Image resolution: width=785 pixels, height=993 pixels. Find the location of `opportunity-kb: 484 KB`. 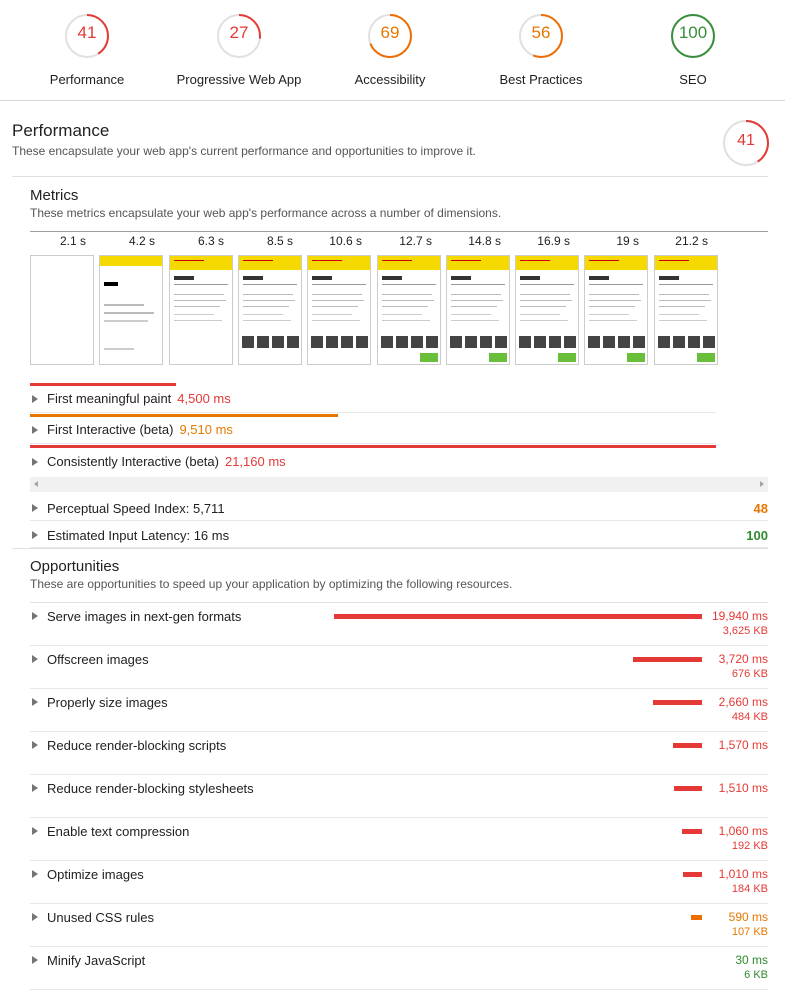

opportunity-kb: 484 KB is located at coordinates (749, 717).